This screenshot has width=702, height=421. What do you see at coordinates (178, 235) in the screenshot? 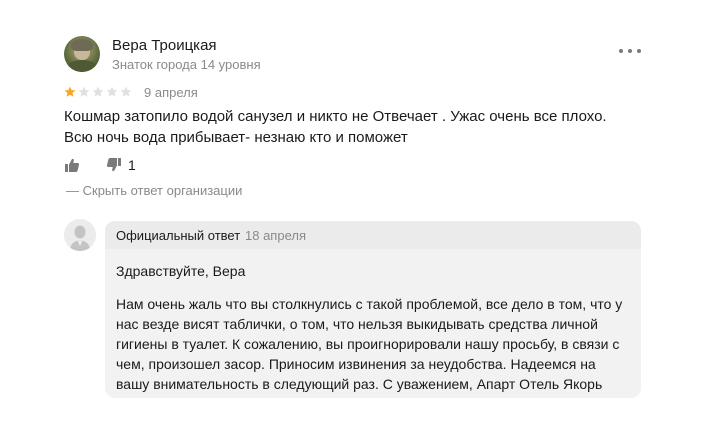
I see `reply-label: Официальный ответ` at bounding box center [178, 235].